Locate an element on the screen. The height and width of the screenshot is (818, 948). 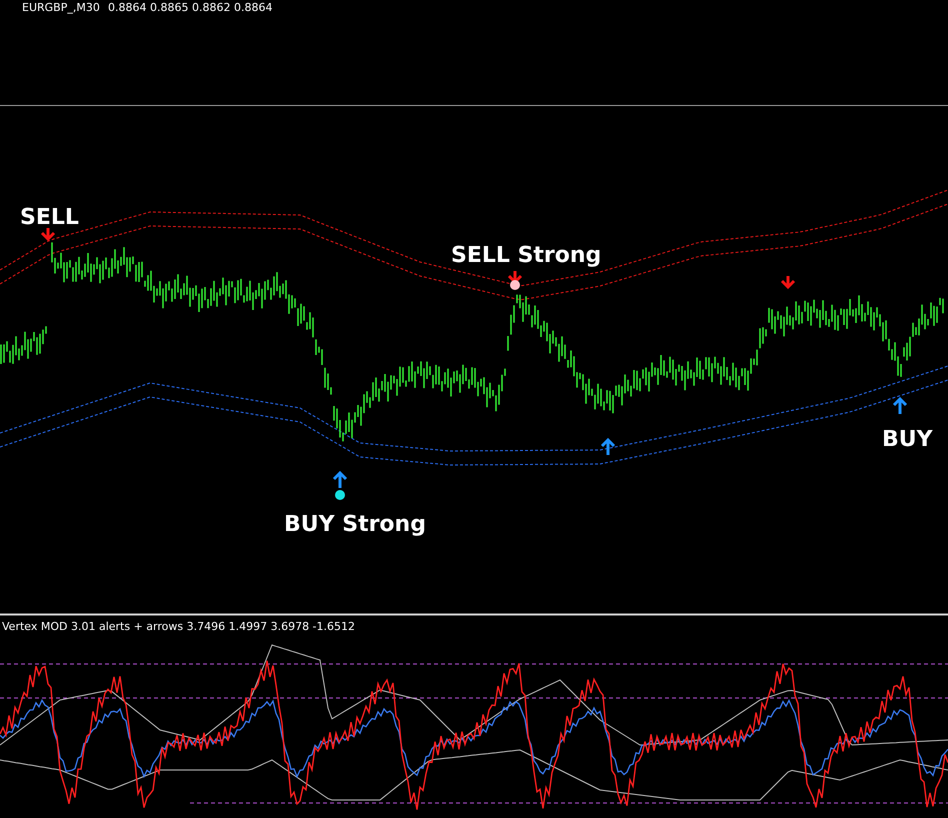
signal-label: SELL Strong is located at coordinates (526, 255).